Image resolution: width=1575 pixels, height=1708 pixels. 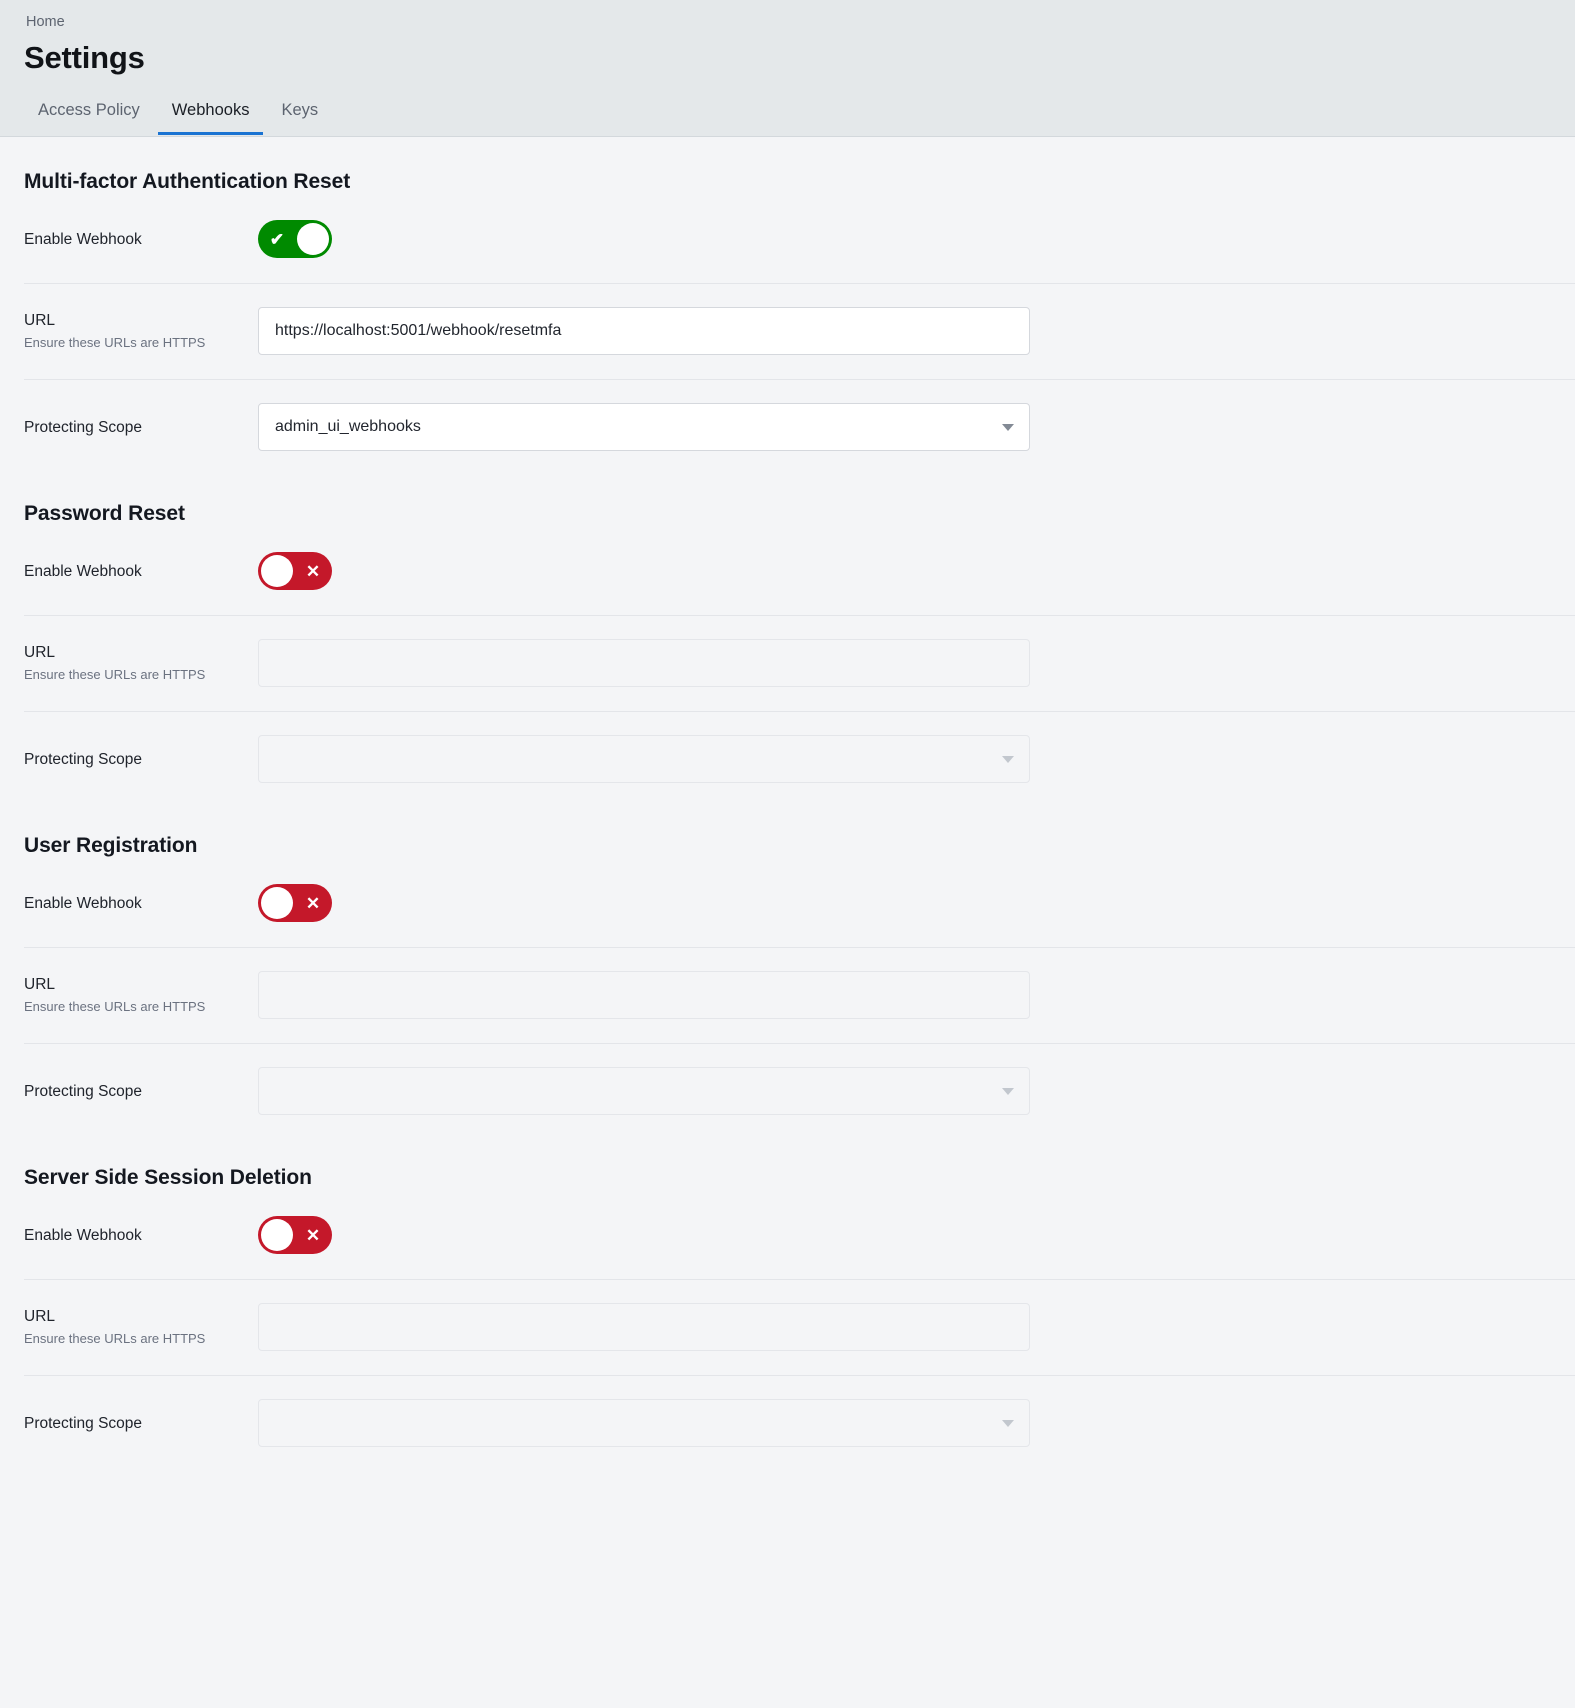 I want to click on check-icon: ✔, so click(x=277, y=239).